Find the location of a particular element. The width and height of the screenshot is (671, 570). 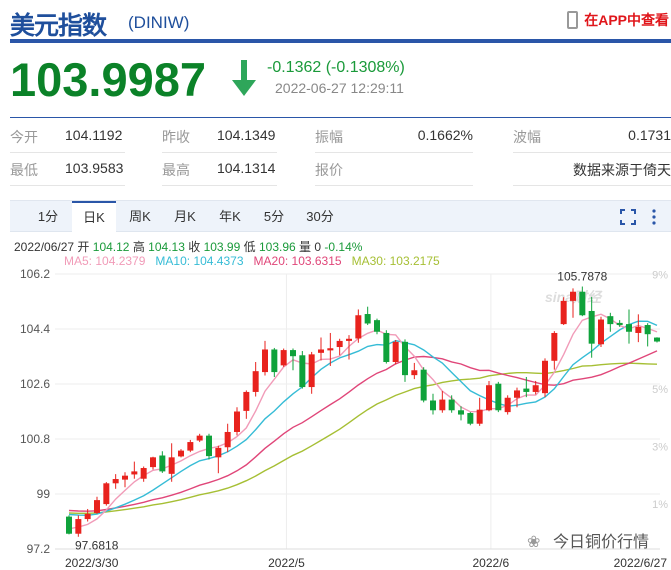

info-volume-label: 量 is located at coordinates (305, 247).